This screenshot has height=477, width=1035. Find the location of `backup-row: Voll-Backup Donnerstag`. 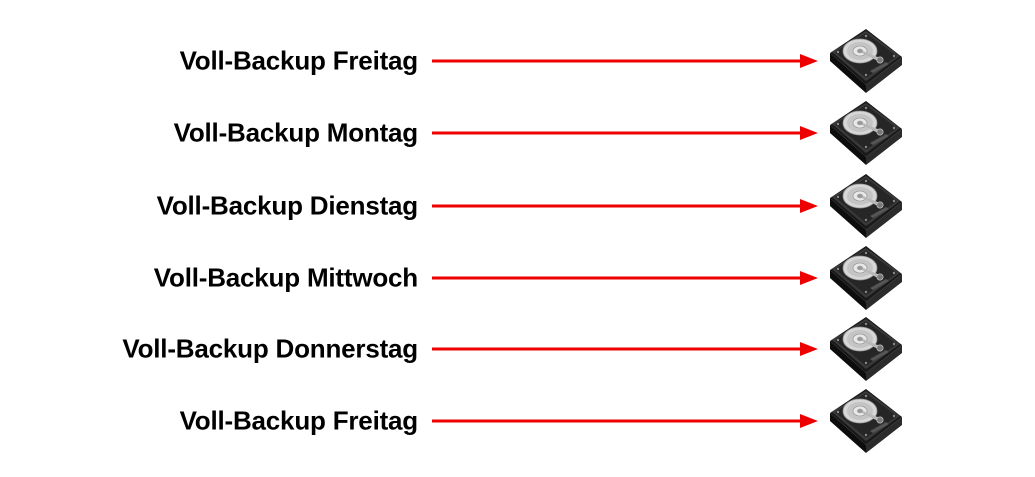

backup-row: Voll-Backup Donnerstag is located at coordinates (517, 349).